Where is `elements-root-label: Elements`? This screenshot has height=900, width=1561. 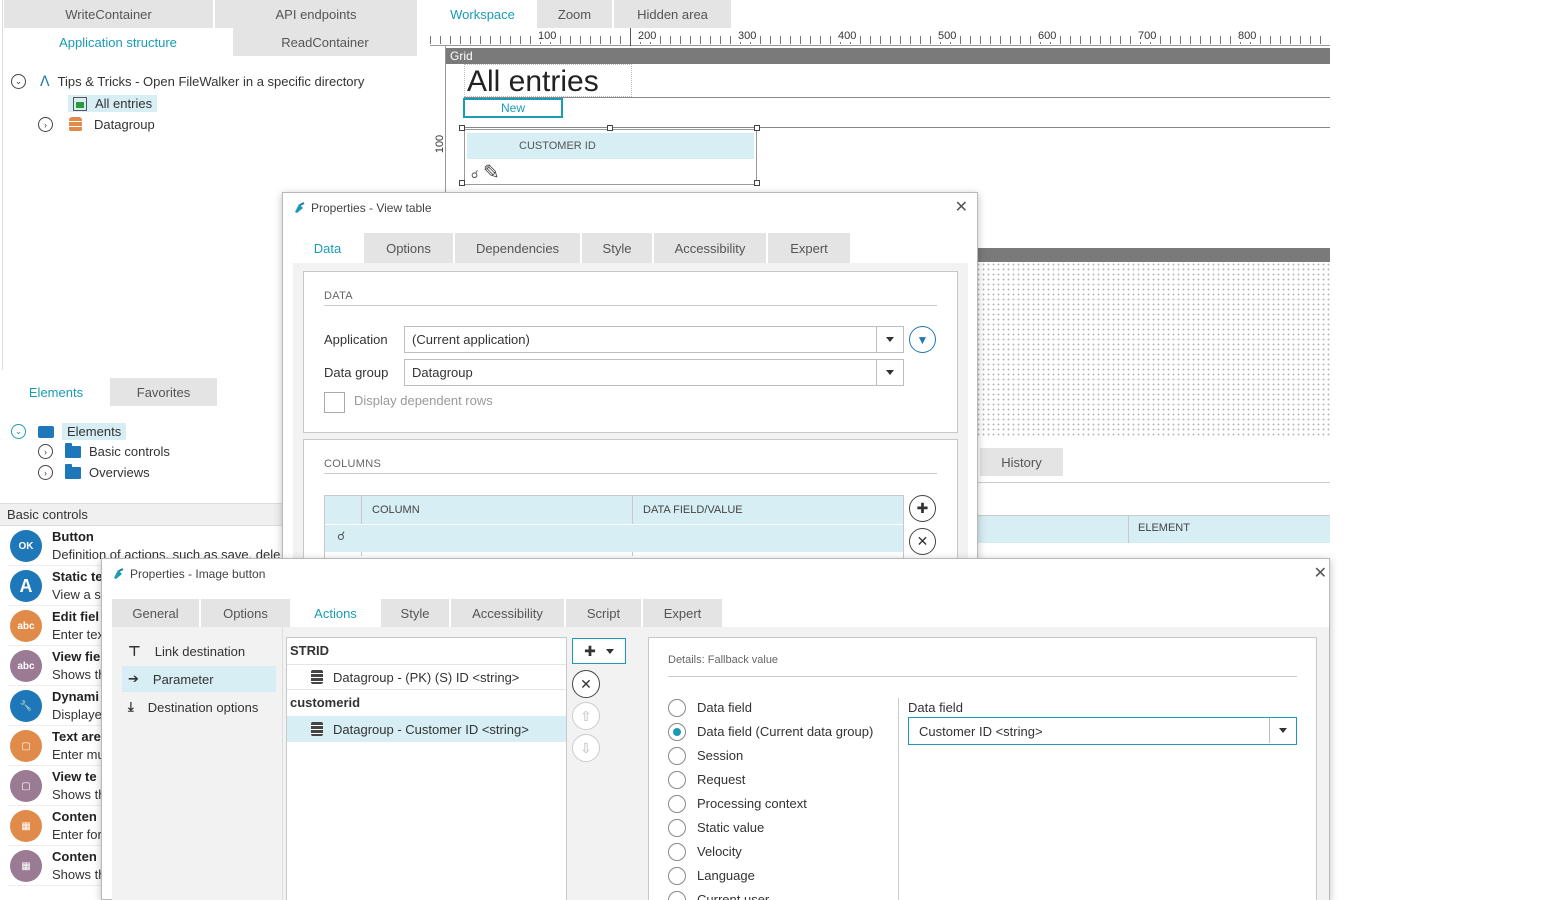
elements-root-label: Elements is located at coordinates (94, 431).